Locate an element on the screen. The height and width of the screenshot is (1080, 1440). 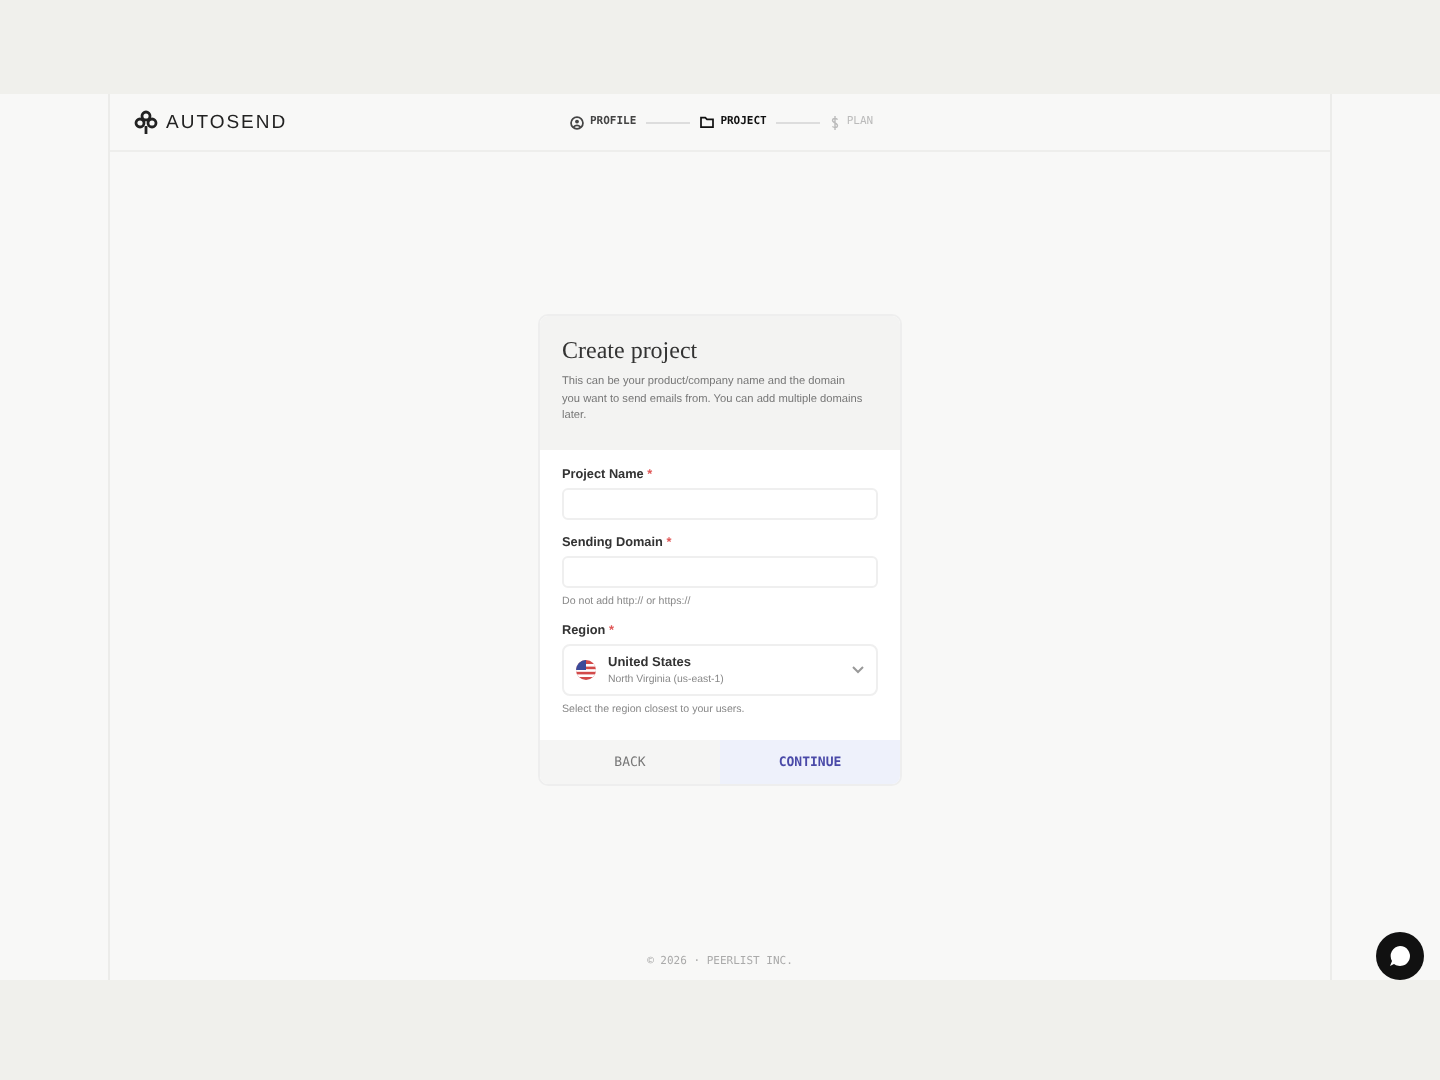
chat-icon is located at coordinates (1400, 956).